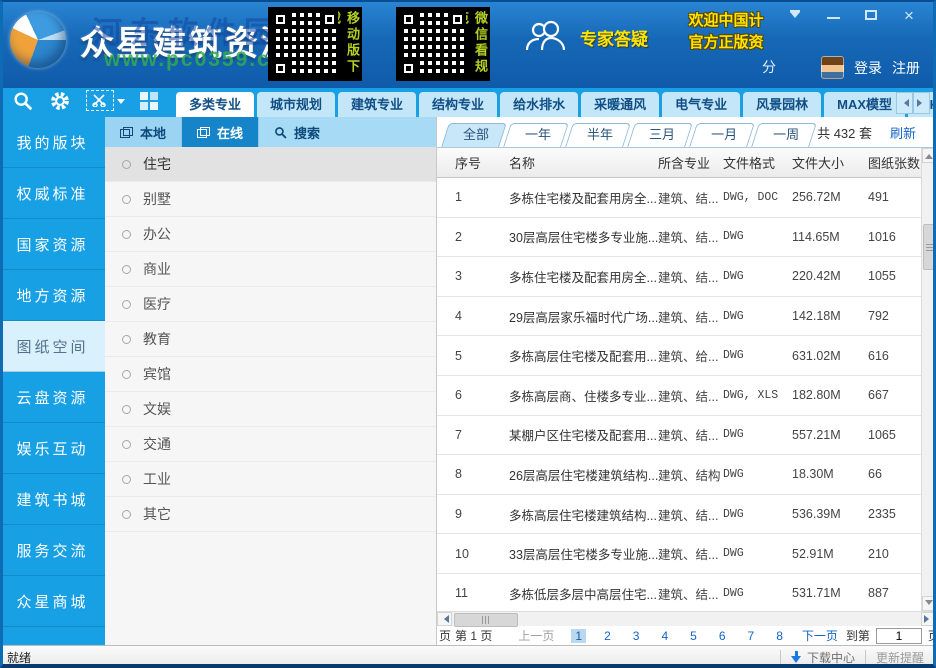  I want to click on sidebar-item: 地方资源, so click(52, 295).